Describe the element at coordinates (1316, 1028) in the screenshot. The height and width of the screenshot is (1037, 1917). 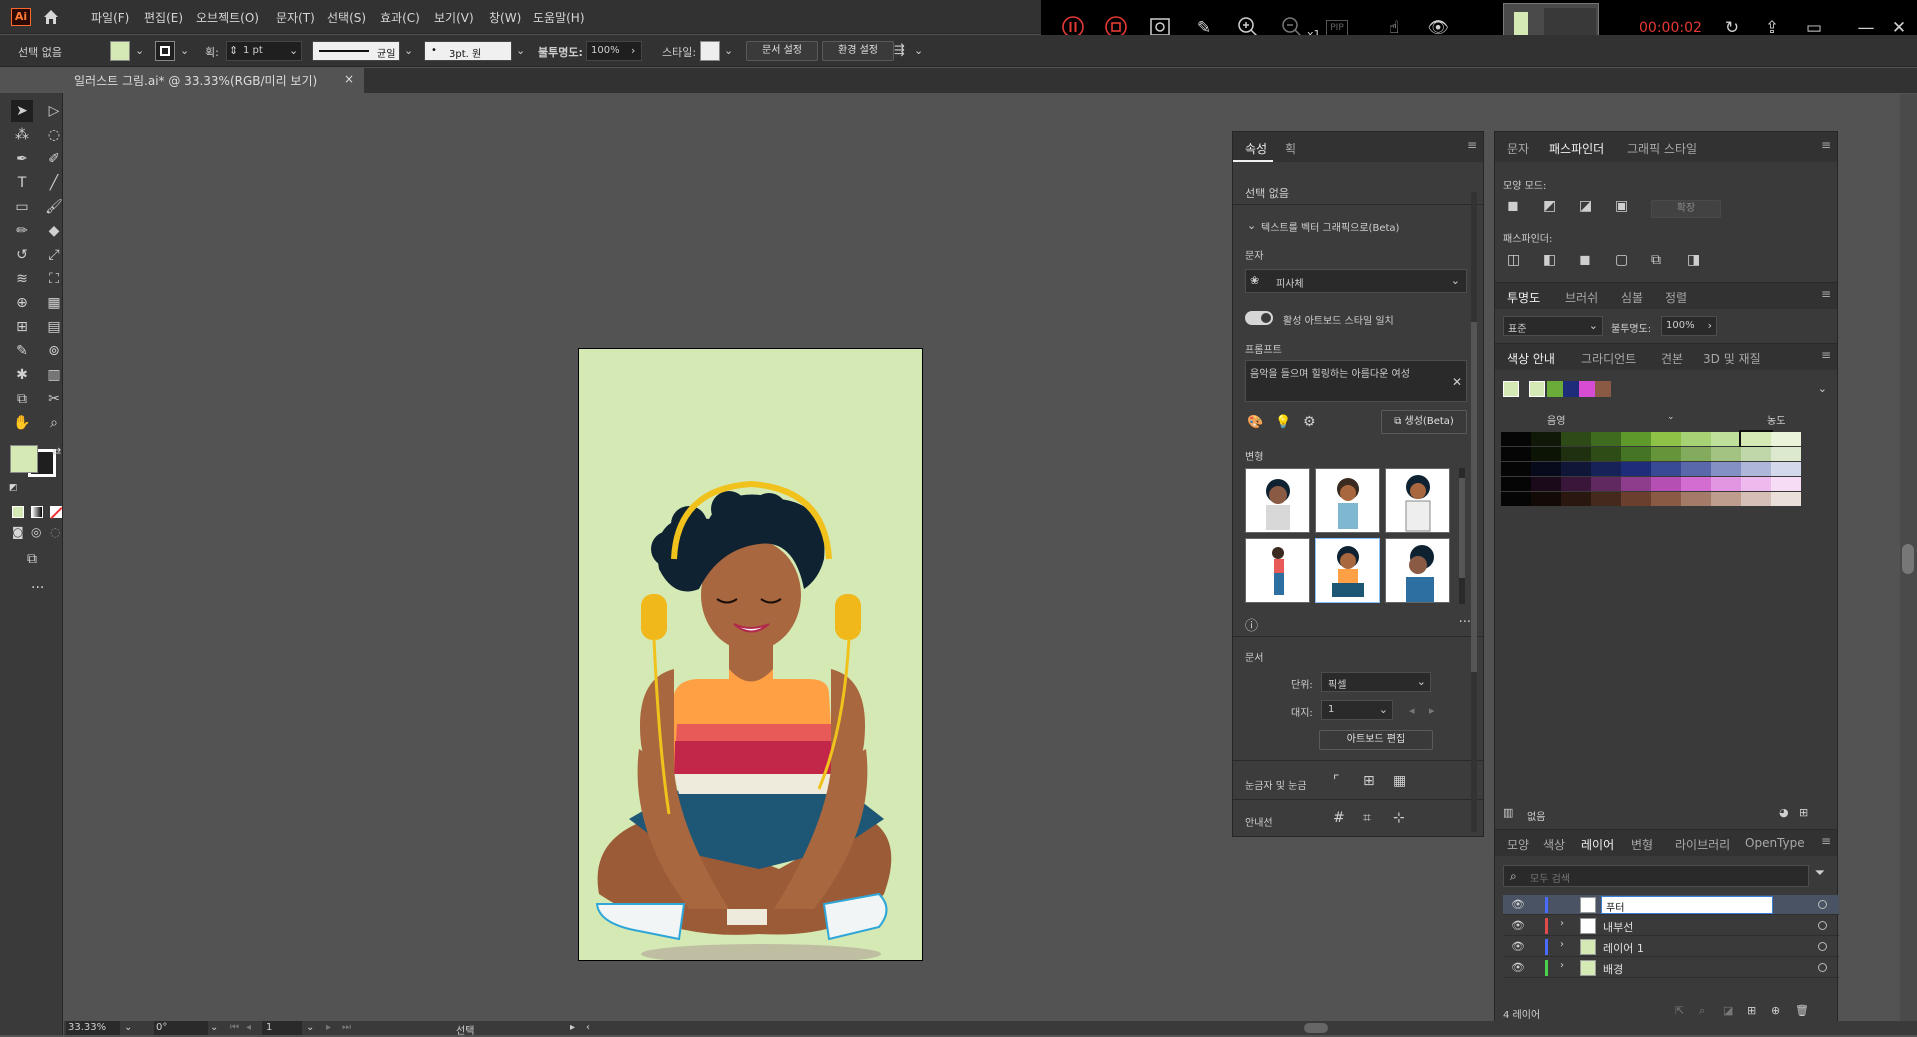
I see `horizontal-scroll-thumb` at that location.